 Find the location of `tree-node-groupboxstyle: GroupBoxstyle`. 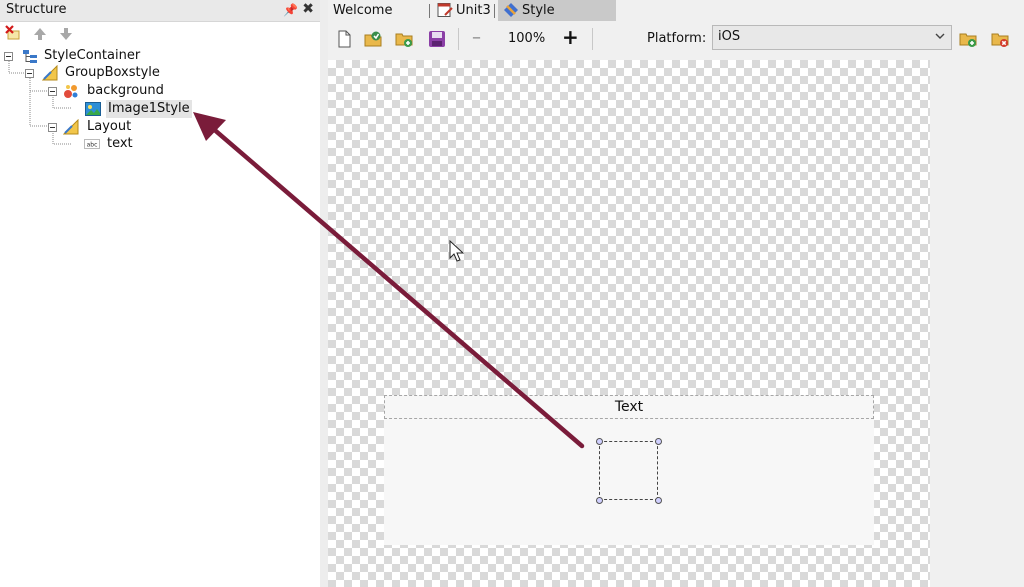

tree-node-groupboxstyle: GroupBoxstyle is located at coordinates (125, 73).